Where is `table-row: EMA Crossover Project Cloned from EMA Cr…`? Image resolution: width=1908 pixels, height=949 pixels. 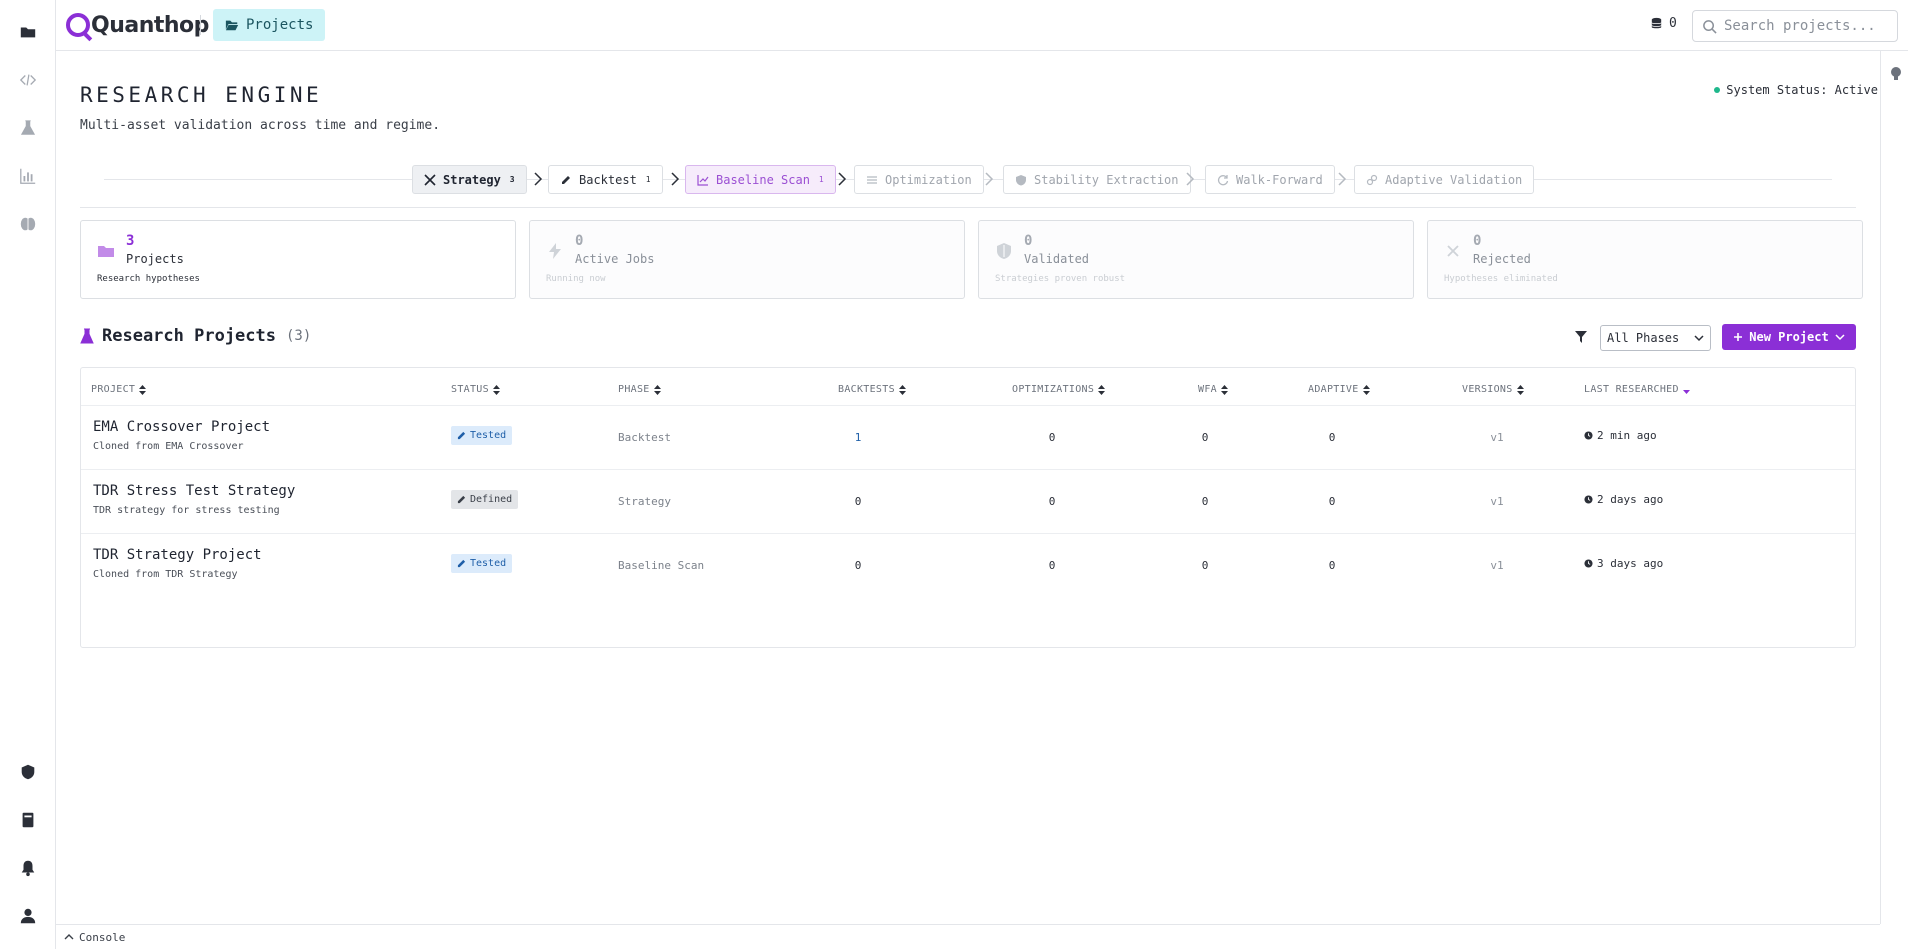
table-row: EMA Crossover Project Cloned from EMA Cr… is located at coordinates (968, 436).